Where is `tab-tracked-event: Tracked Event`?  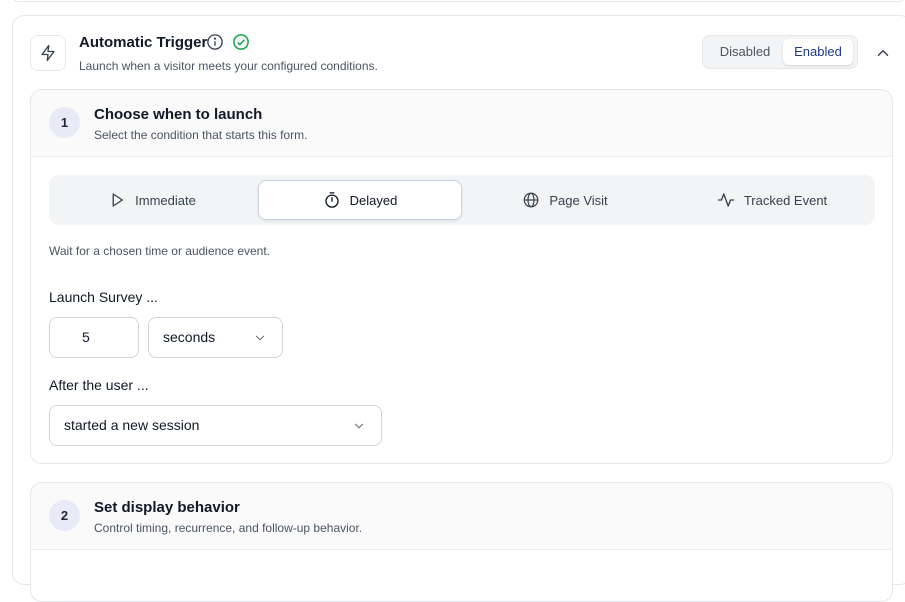
tab-tracked-event: Tracked Event is located at coordinates (772, 200).